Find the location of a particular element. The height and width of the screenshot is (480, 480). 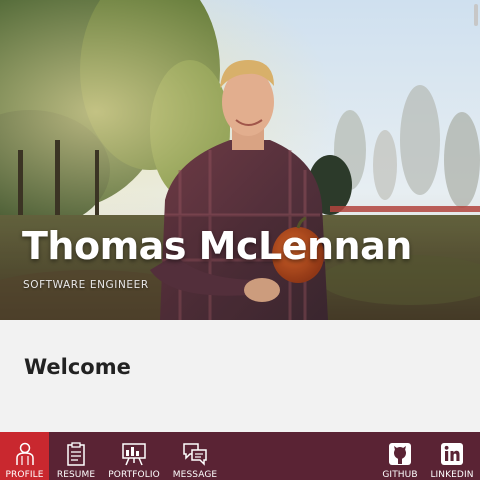

clipboard-icon is located at coordinates (76, 454).